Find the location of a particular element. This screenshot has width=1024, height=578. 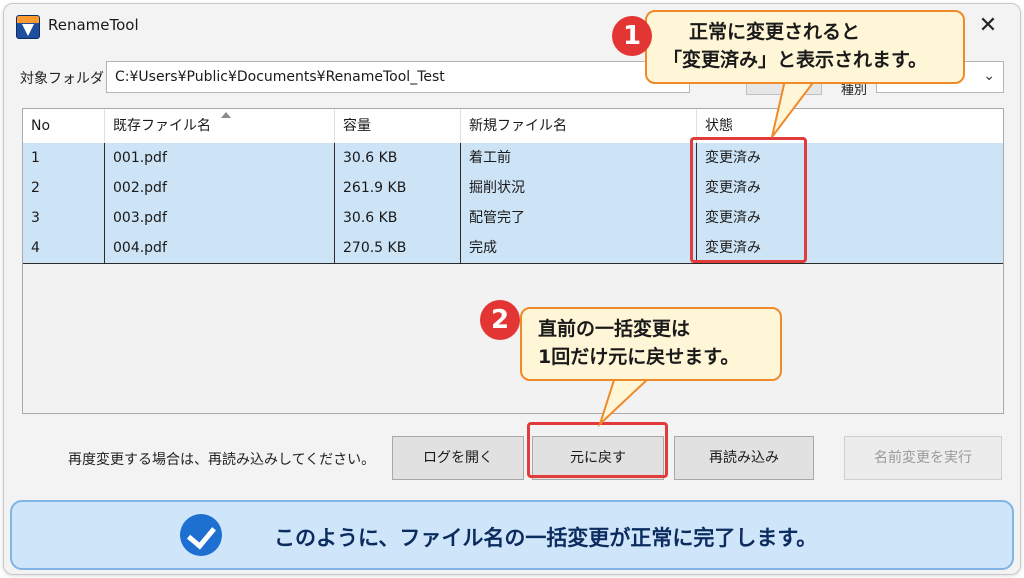

check-circle-icon is located at coordinates (201, 535).